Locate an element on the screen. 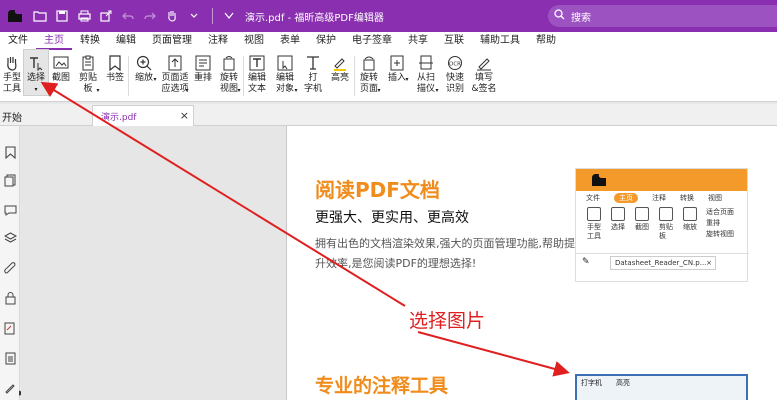 This screenshot has width=777, height=400. hand-button: 手型 工具 is located at coordinates (12, 72).